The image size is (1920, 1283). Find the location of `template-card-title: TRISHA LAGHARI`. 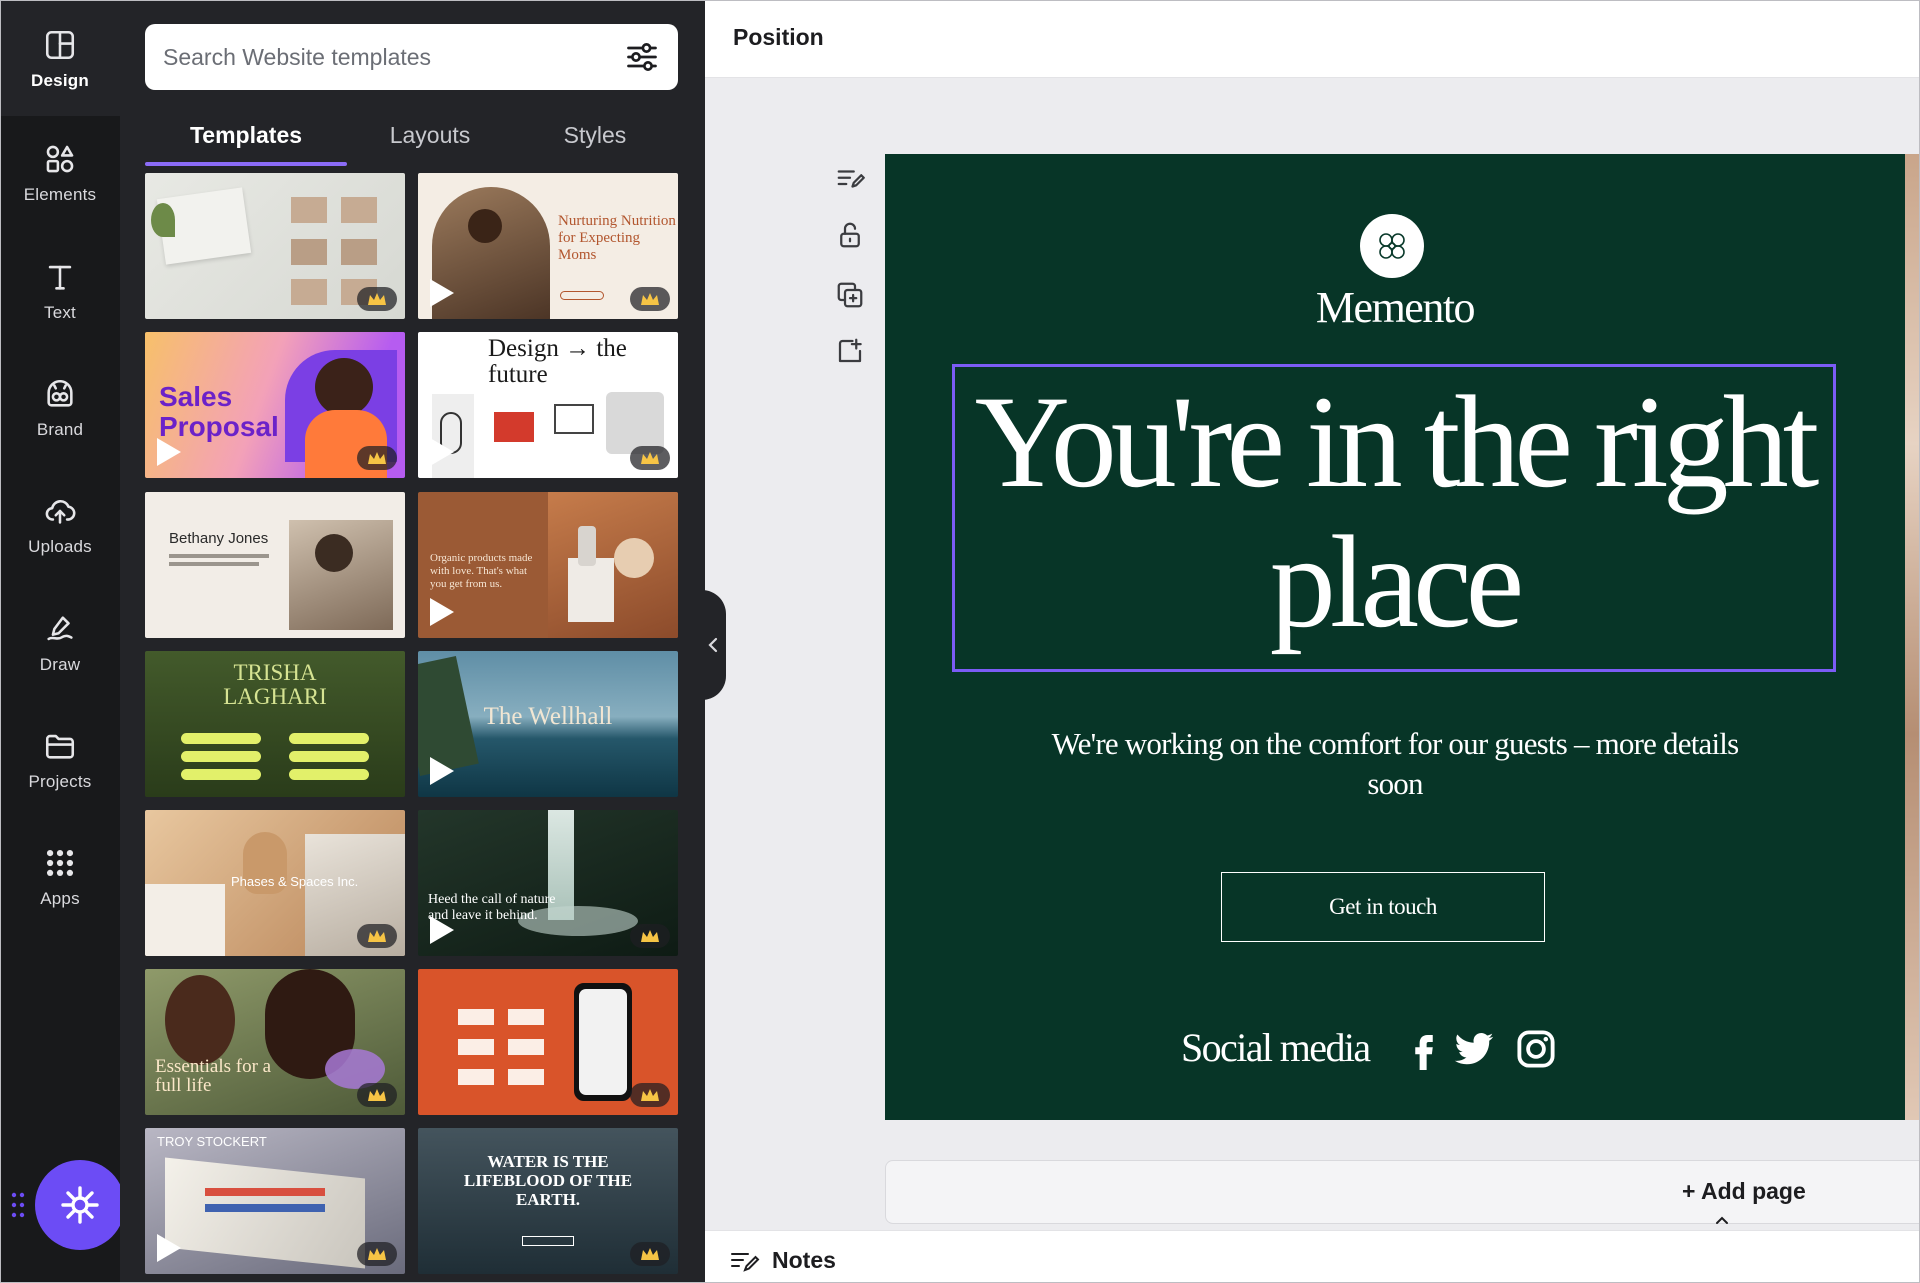

template-card-title: TRISHA LAGHARI is located at coordinates (275, 684).